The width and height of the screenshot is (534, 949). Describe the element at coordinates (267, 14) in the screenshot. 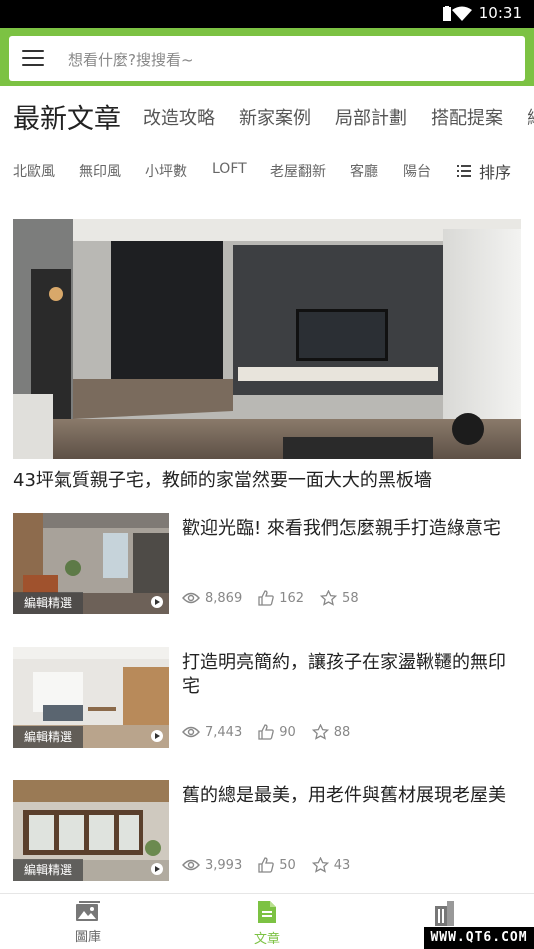

I see `status-bar: 10:31` at that location.